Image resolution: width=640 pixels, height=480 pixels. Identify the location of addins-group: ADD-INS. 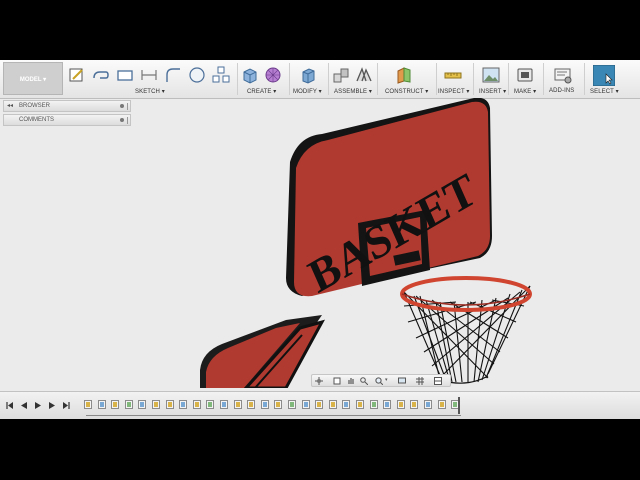
(564, 79).